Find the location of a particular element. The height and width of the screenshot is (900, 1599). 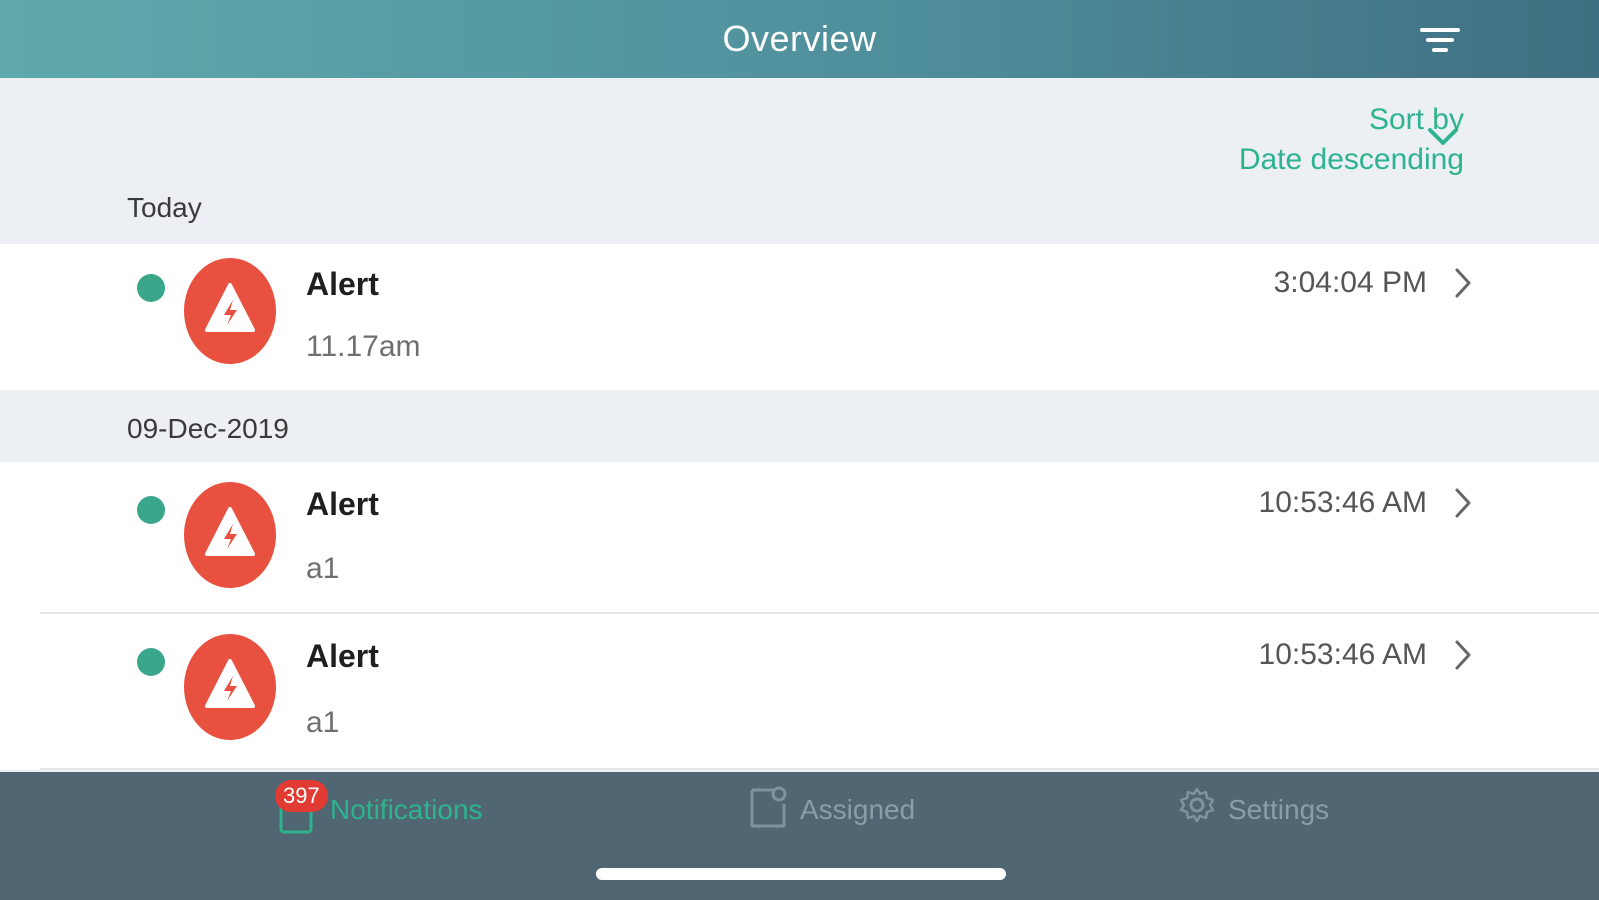

notification-time: 3:04:04 PM is located at coordinates (1350, 282).